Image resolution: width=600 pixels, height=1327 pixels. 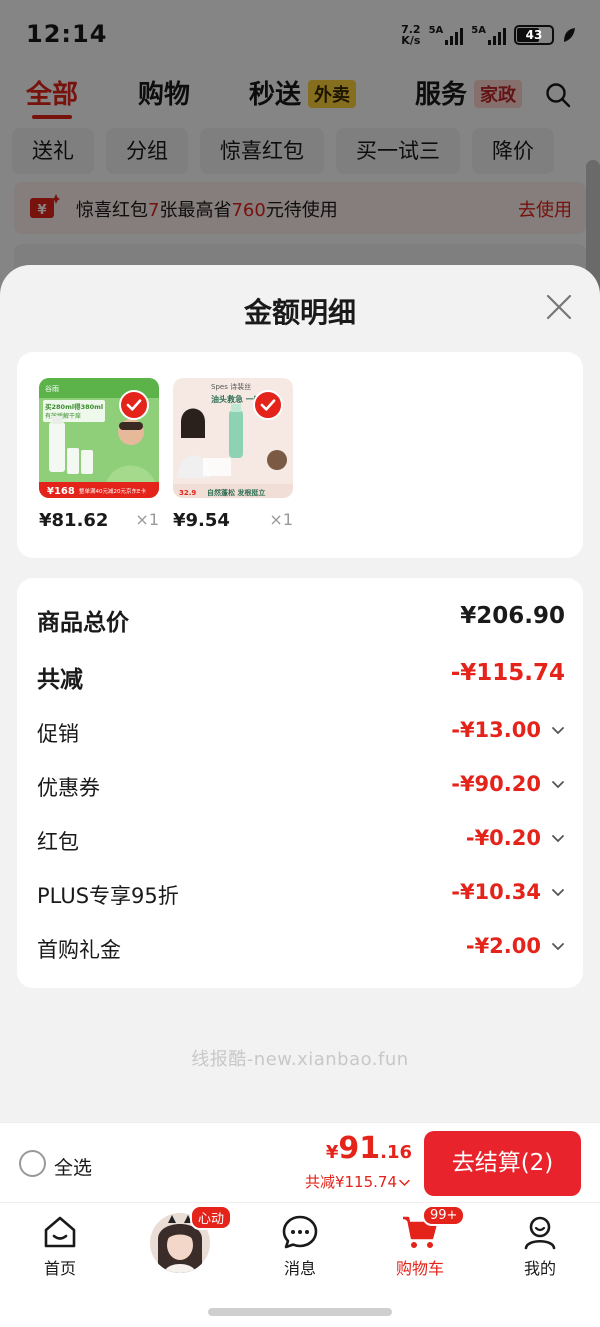 What do you see at coordinates (299, 1268) in the screenshot?
I see `tab-label: 消息` at bounding box center [299, 1268].